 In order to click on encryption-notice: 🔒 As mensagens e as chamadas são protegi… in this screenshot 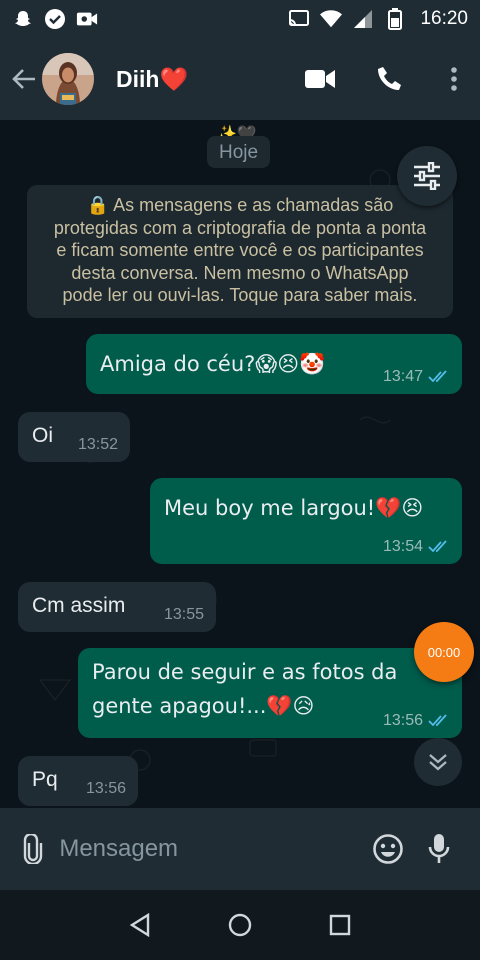, I will do `click(240, 251)`.